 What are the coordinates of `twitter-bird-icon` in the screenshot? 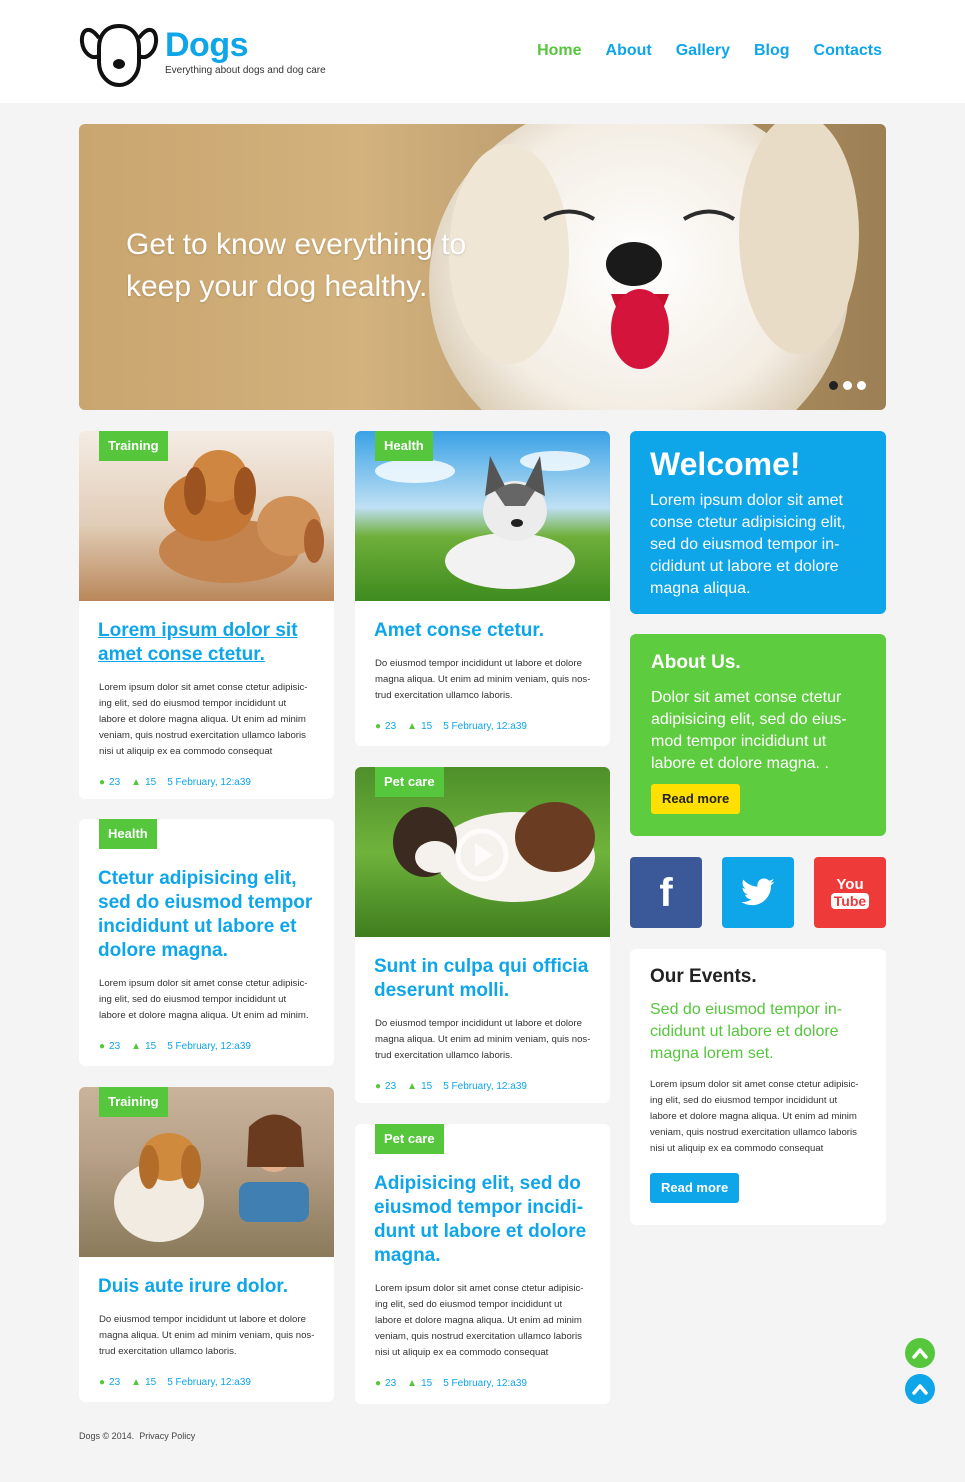 It's located at (758, 891).